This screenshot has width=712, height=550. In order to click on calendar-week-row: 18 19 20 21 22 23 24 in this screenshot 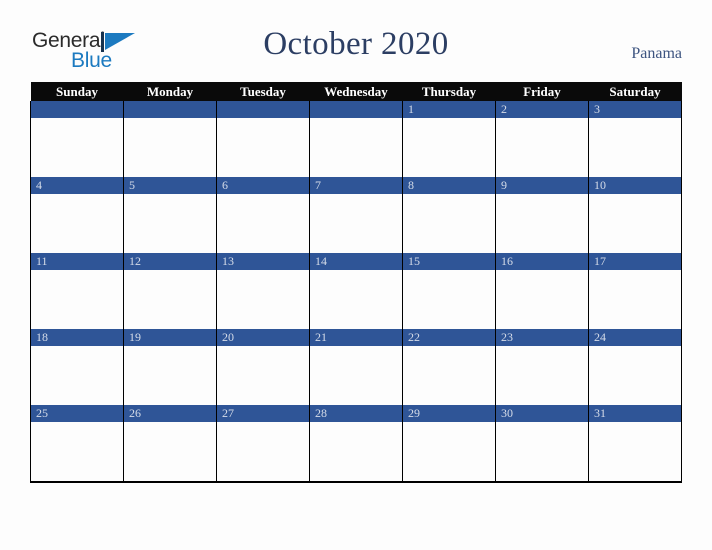, I will do `click(356, 367)`.